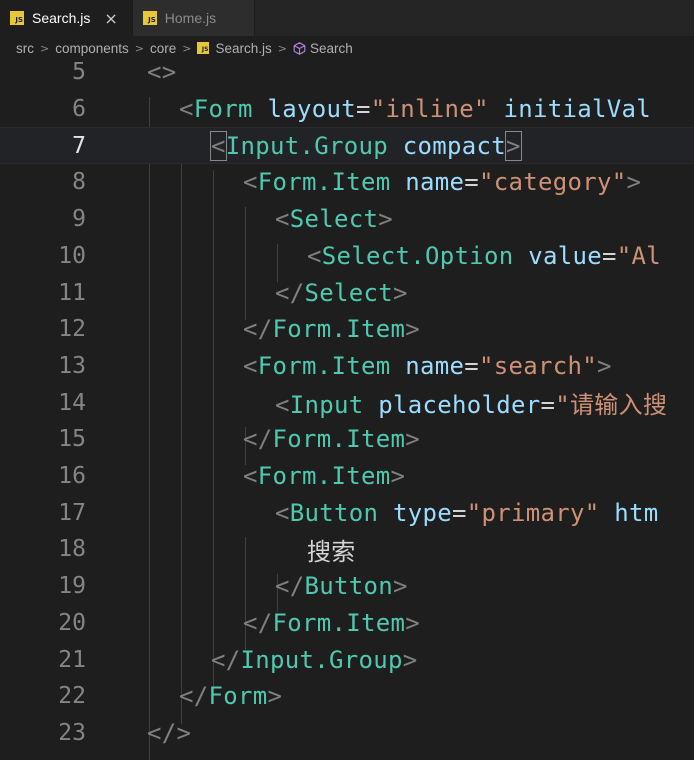 This screenshot has height=760, width=694. What do you see at coordinates (417, 255) in the screenshot?
I see `code-tag-name: Select.Option` at bounding box center [417, 255].